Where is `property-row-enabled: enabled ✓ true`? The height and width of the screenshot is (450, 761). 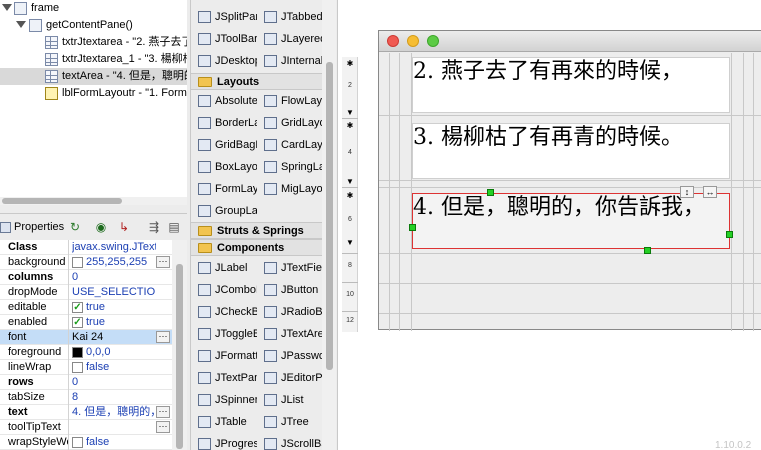
property-row-enabled: enabled ✓ true is located at coordinates (86, 322).